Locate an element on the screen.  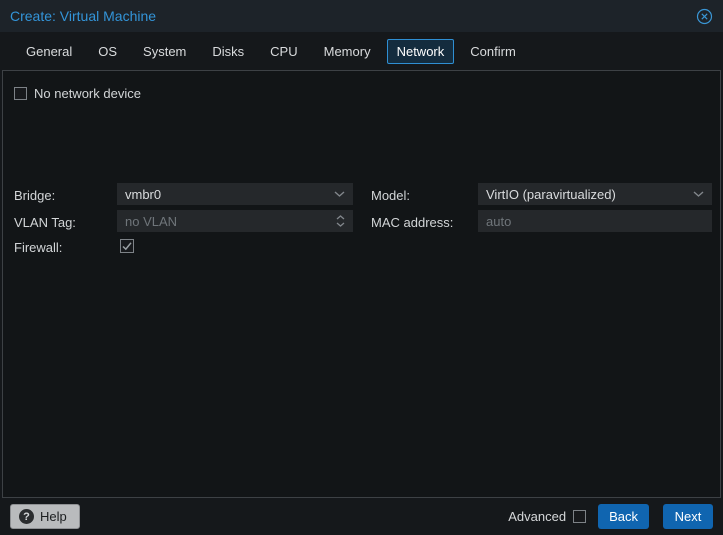
model-combobox: VirtIO (paravirtualized) is located at coordinates (595, 194).